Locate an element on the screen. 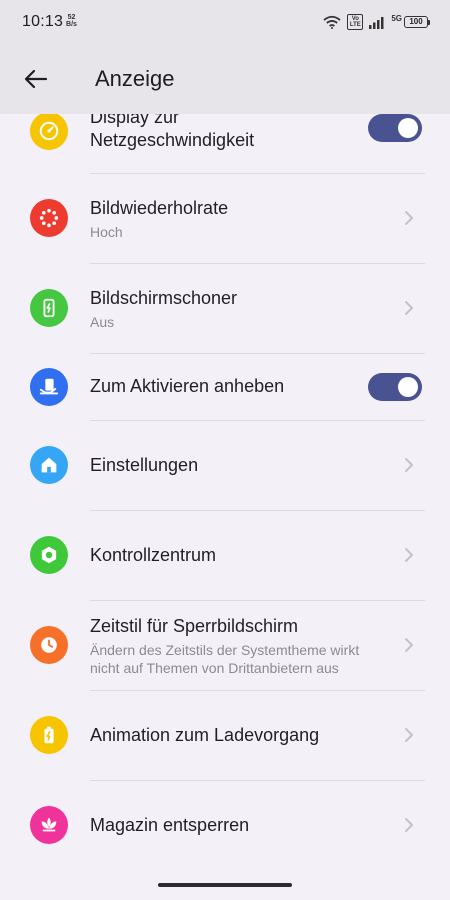 Image resolution: width=450 pixels, height=900 pixels. setting-title-continued: Netzgeschwindigkeit is located at coordinates (172, 140).